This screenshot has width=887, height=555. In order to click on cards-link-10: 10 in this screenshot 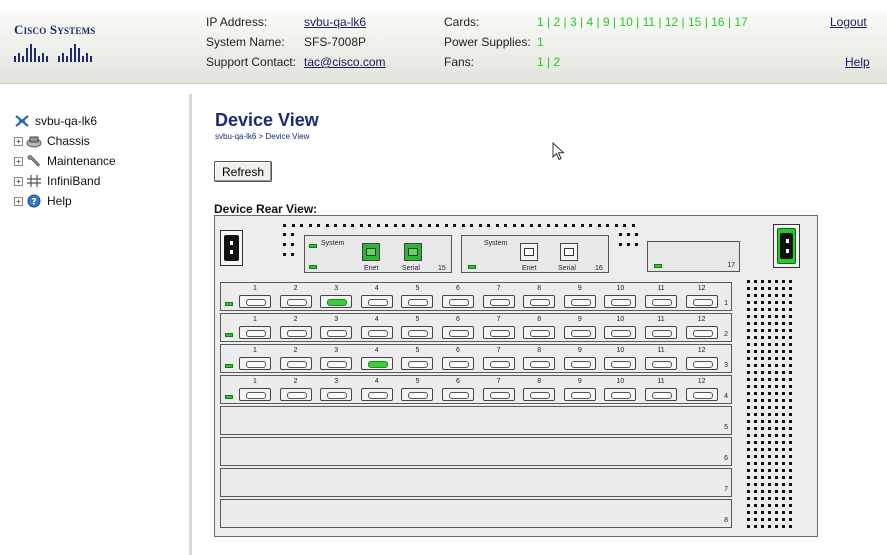, I will do `click(625, 22)`.